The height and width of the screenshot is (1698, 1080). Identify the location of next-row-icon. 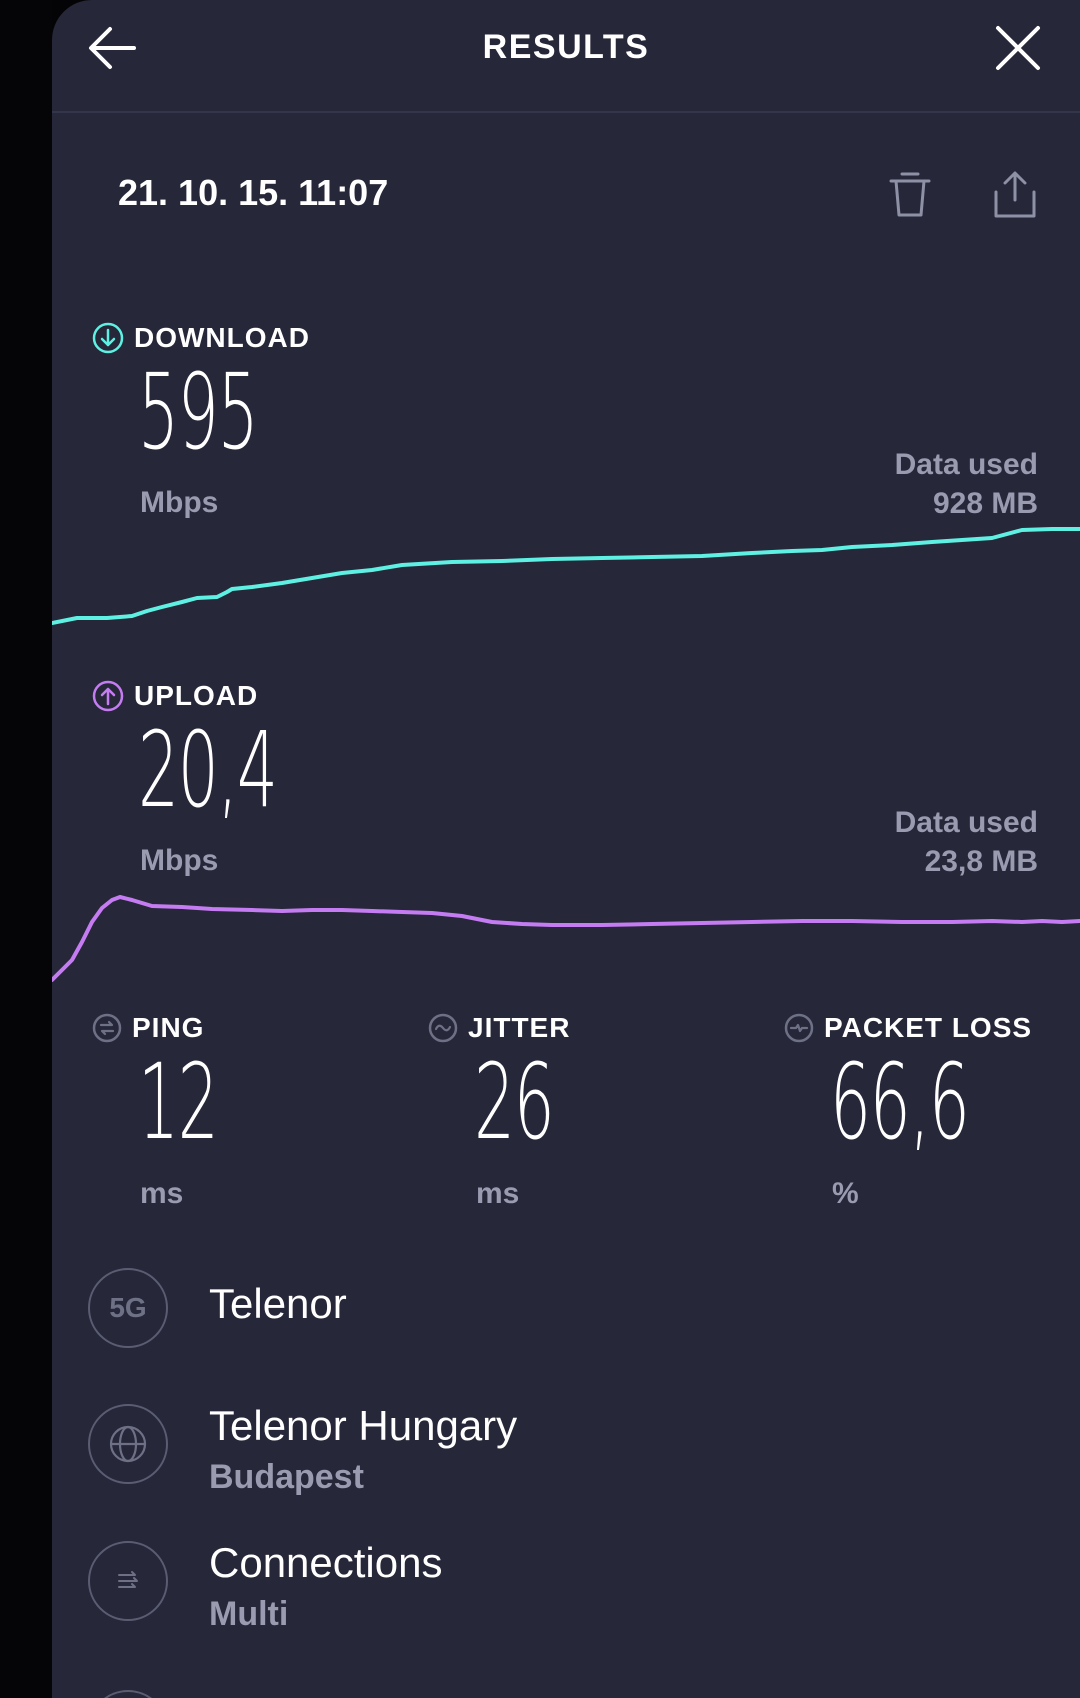
(128, 1694).